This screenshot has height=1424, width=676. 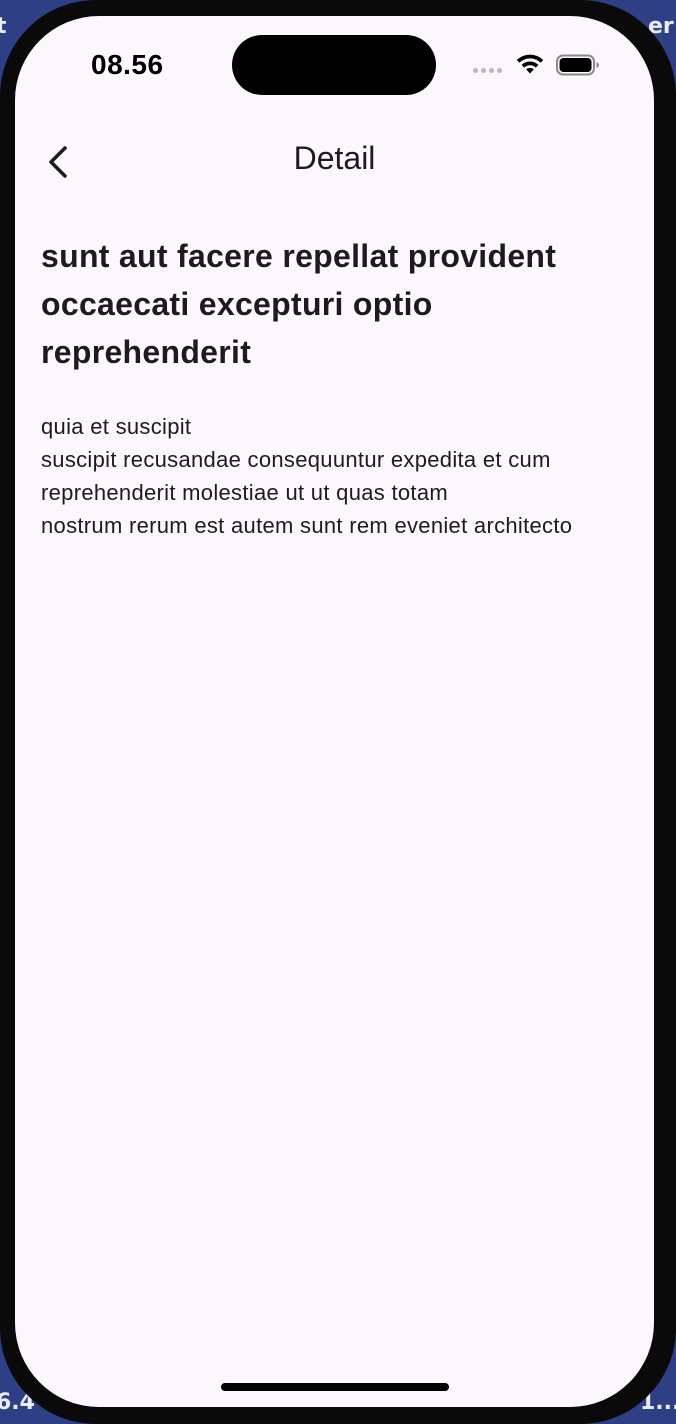 I want to click on desktop-text-top-left: t, so click(x=3, y=26).